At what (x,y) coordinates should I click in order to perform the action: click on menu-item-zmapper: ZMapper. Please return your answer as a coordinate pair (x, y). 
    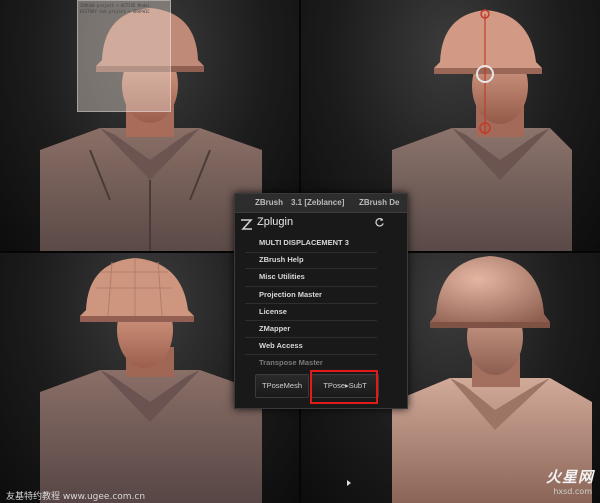
    Looking at the image, I should click on (274, 328).